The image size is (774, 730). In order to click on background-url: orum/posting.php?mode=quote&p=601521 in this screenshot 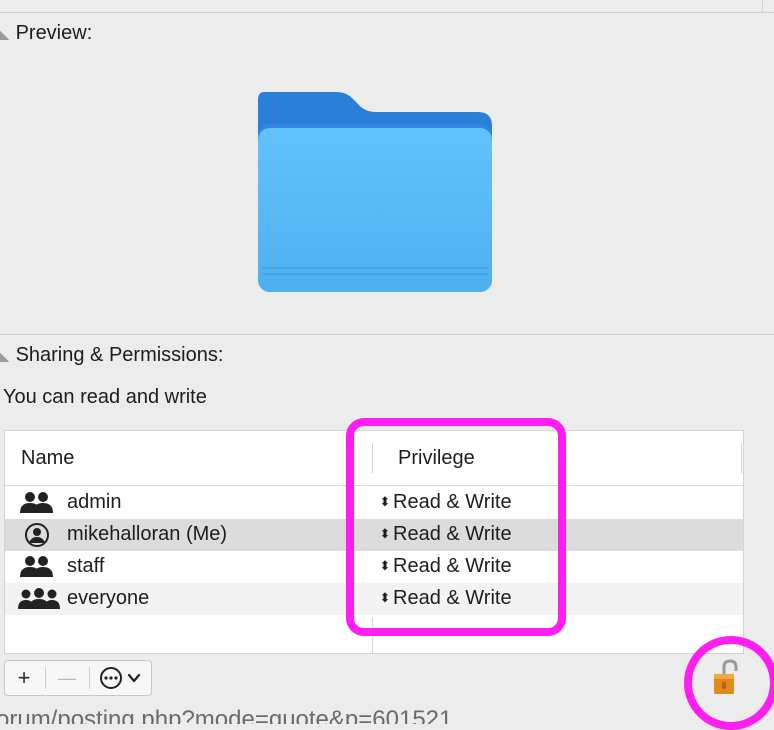, I will do `click(226, 715)`.